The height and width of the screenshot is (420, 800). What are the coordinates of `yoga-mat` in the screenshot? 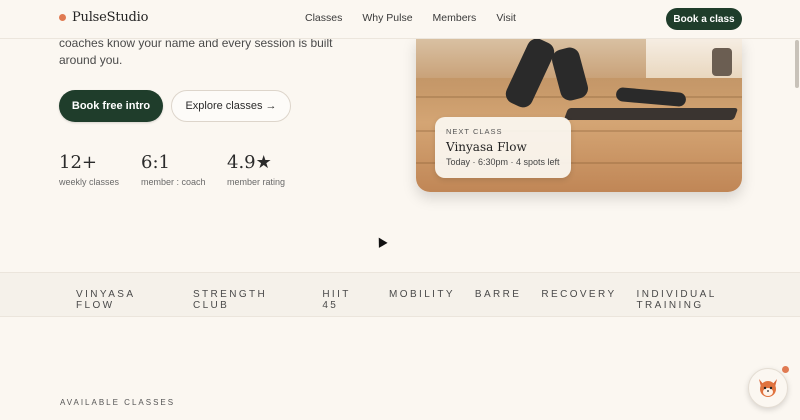 It's located at (651, 114).